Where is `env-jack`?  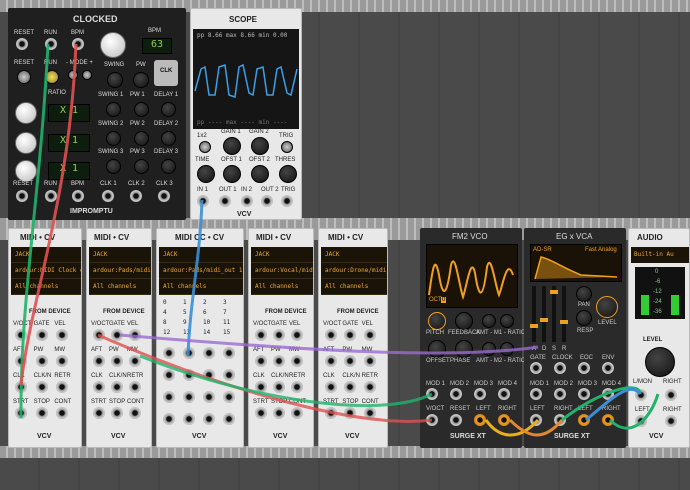
env-jack is located at coordinates (608, 368).